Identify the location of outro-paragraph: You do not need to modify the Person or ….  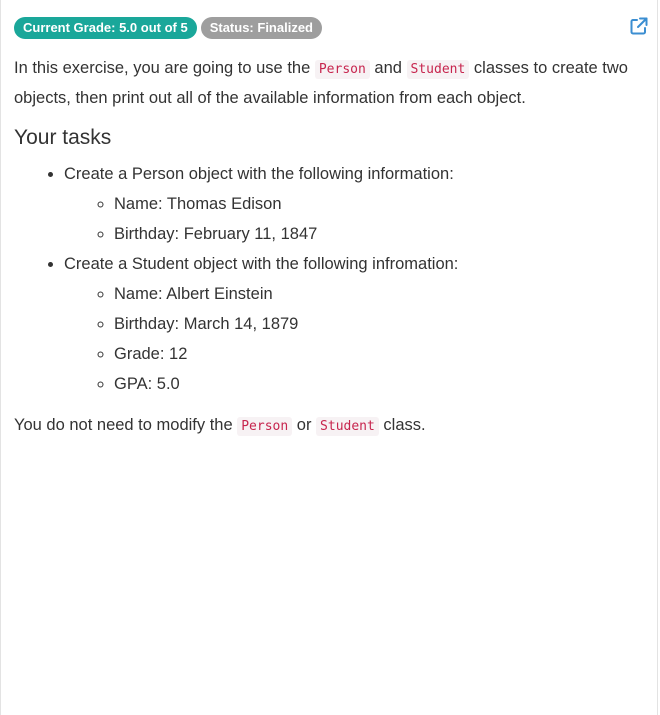
(329, 426).